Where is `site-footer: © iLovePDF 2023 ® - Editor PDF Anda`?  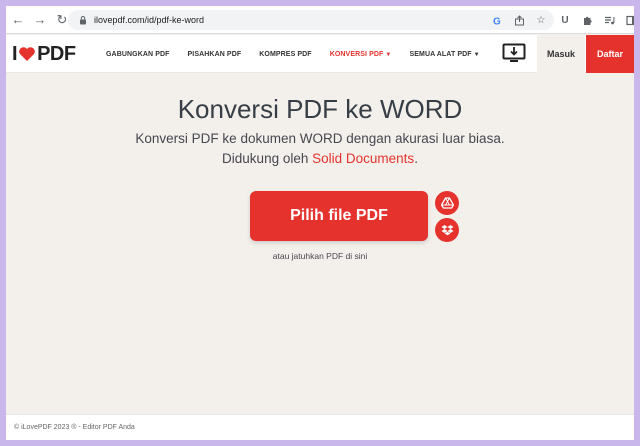
site-footer: © iLovePDF 2023 ® - Editor PDF Anda is located at coordinates (320, 427).